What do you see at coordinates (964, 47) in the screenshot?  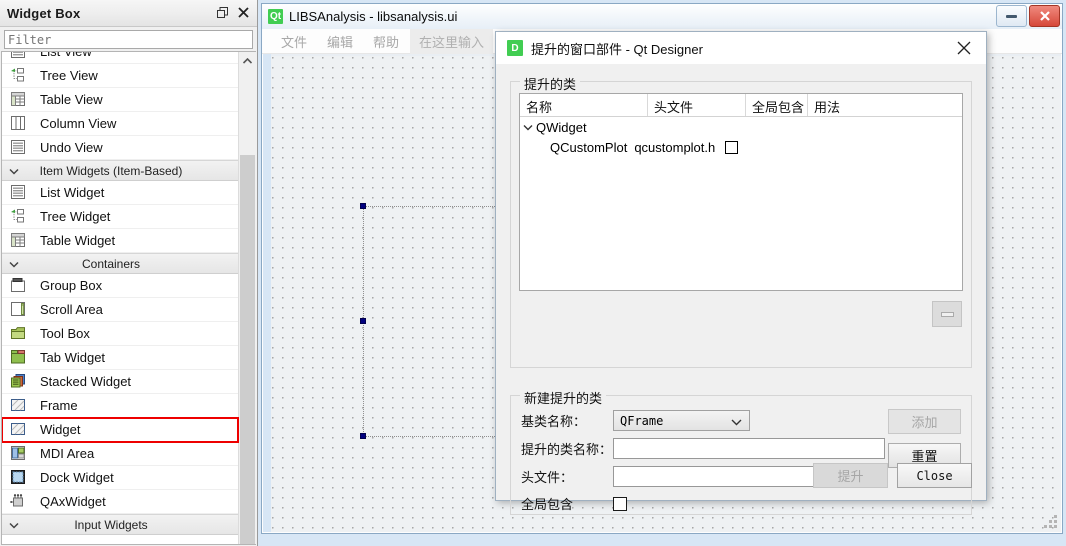 I see `dialog-close-icon` at bounding box center [964, 47].